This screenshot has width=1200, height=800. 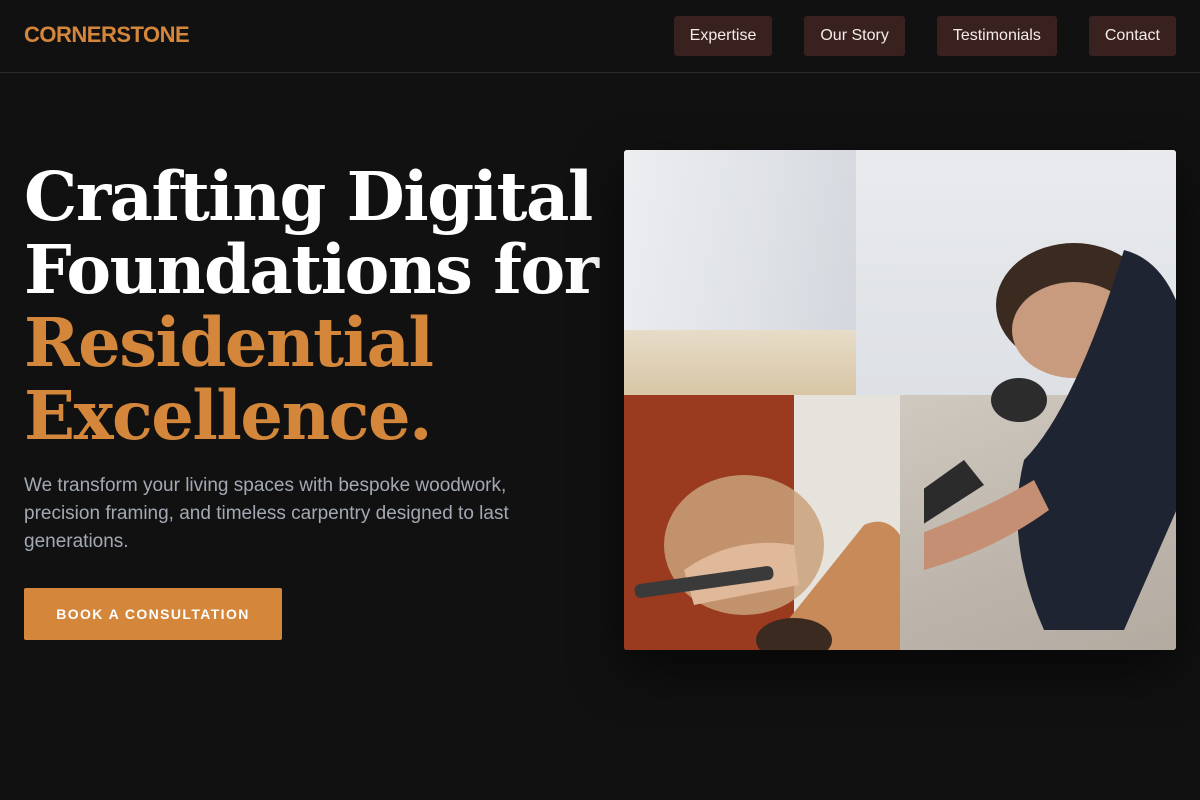 I want to click on wood-turning-illustration, so click(x=762, y=522).